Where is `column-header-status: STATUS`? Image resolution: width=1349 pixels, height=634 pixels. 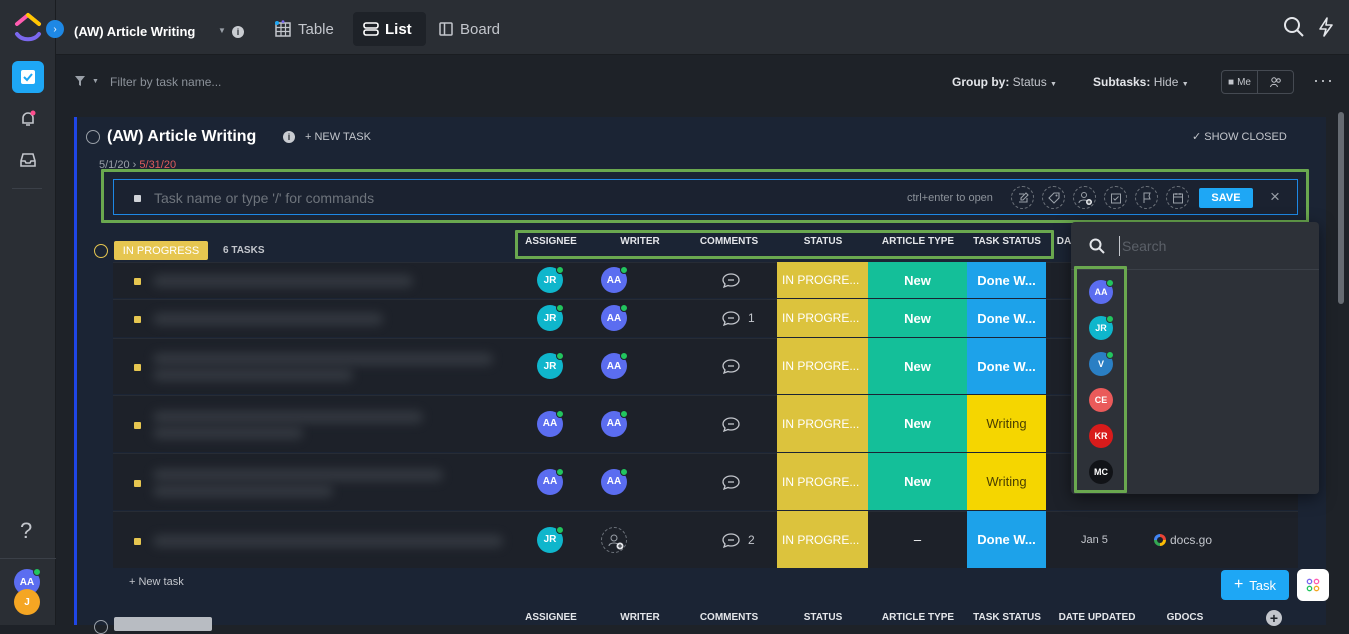 column-header-status: STATUS is located at coordinates (823, 617).